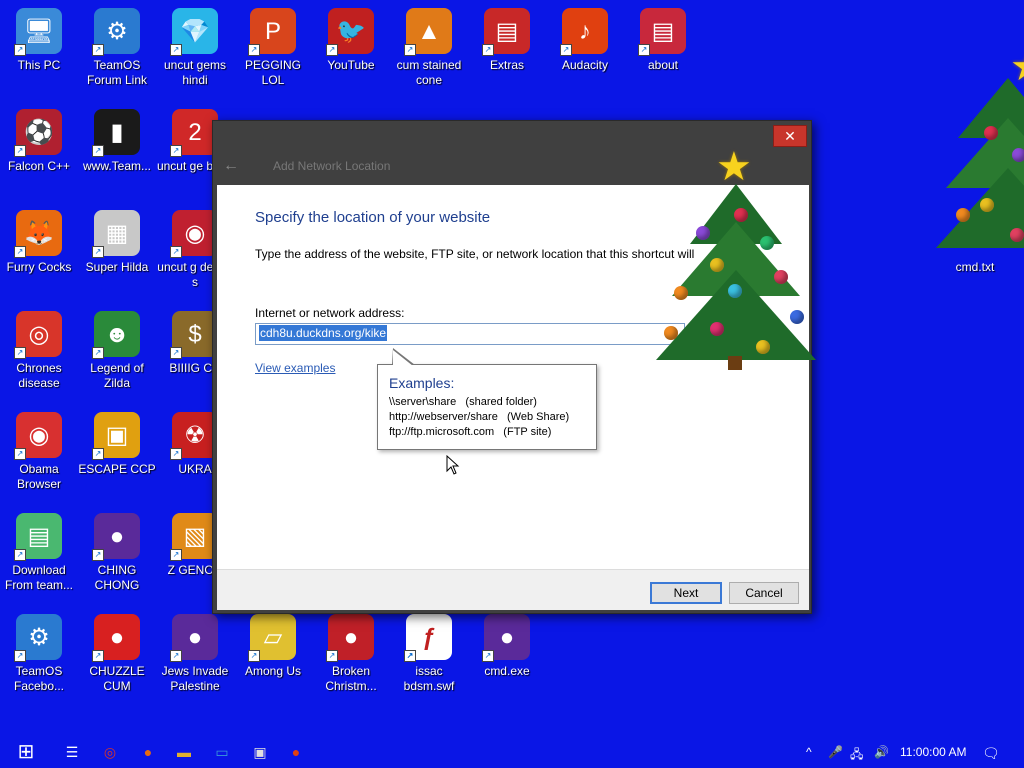 The height and width of the screenshot is (768, 1024). I want to click on ching-chong-graphic-icon: ● ↗, so click(116, 537).